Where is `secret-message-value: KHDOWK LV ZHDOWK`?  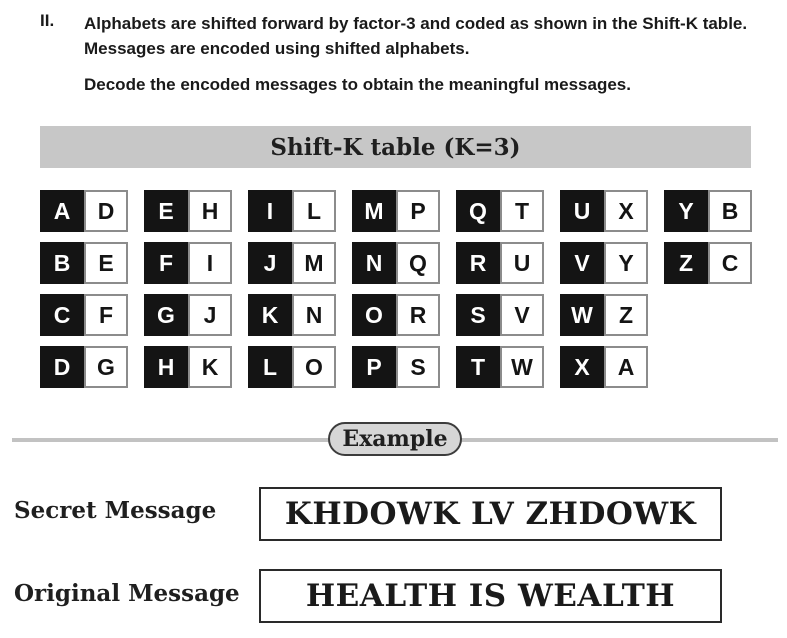 secret-message-value: KHDOWK LV ZHDOWK is located at coordinates (490, 514).